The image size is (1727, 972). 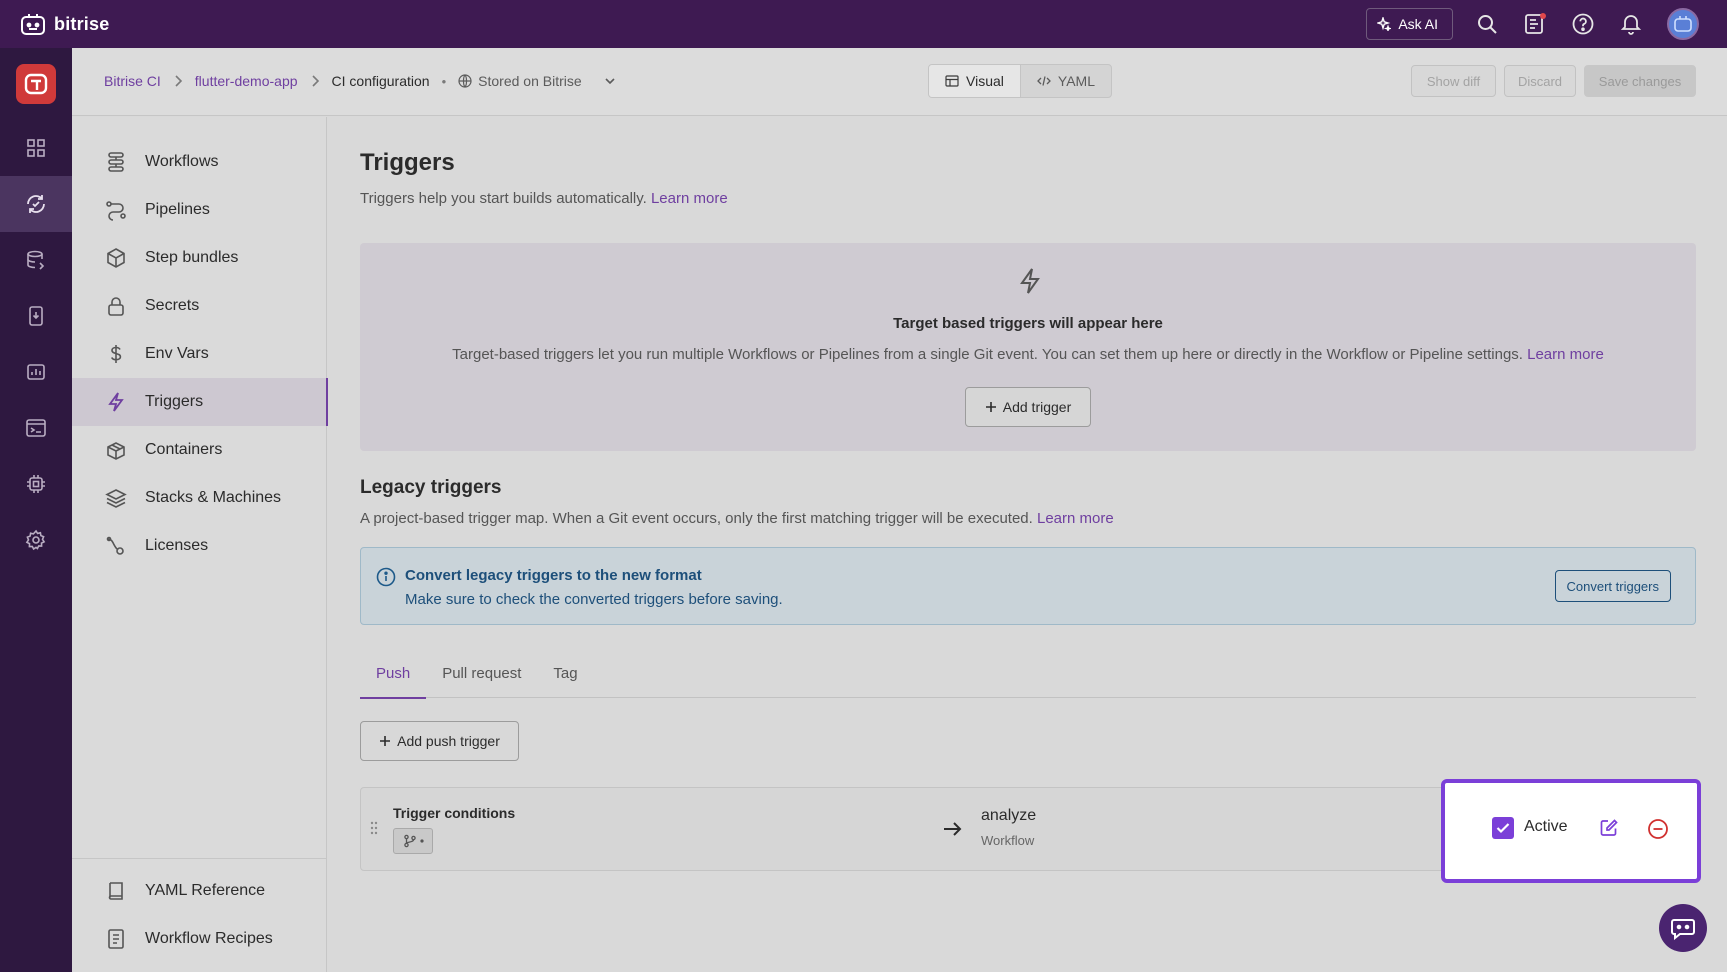 I want to click on condition-chip, so click(x=413, y=841).